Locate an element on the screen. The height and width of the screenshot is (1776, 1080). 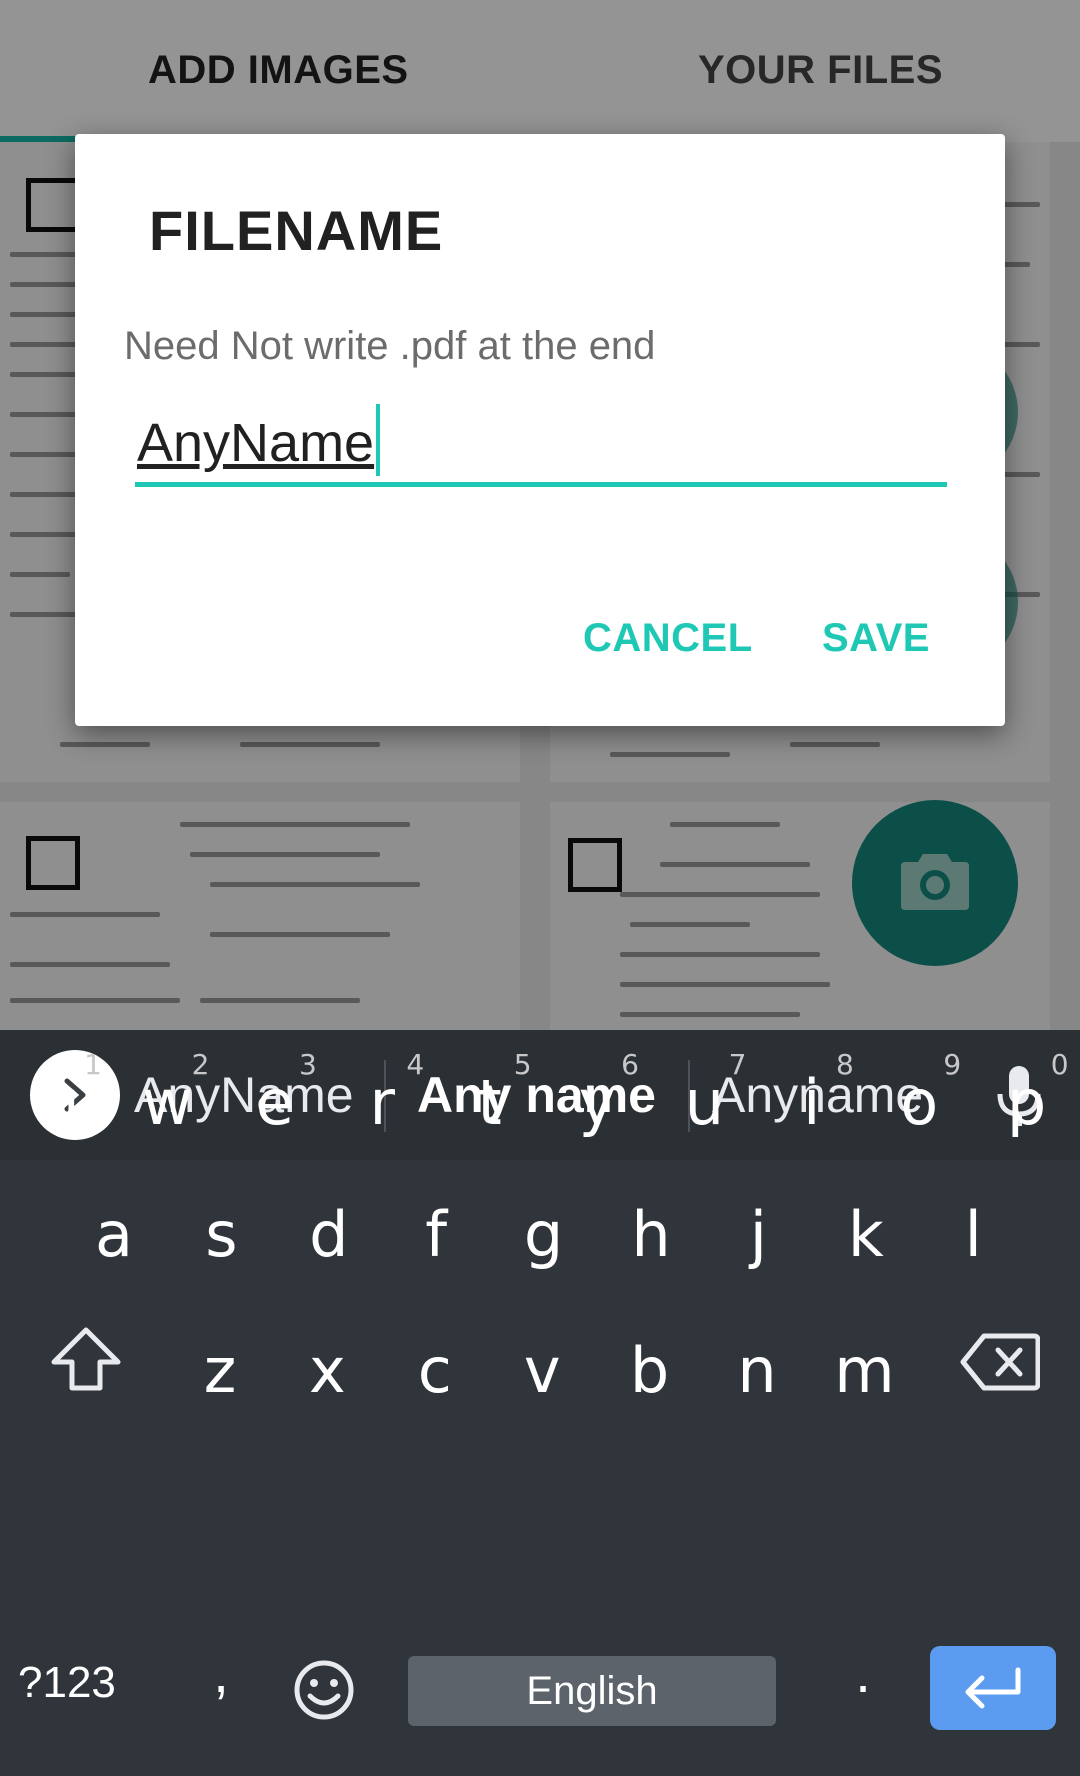
key-j: j is located at coordinates (758, 1236).